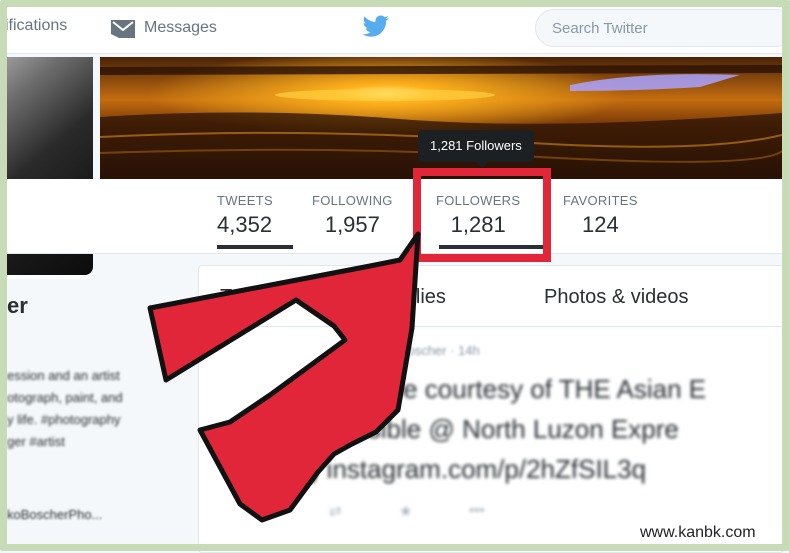 Image resolution: width=789 pixels, height=553 pixels. Describe the element at coordinates (65, 397) in the screenshot. I see `bio-line: otograph, paint, and` at that location.